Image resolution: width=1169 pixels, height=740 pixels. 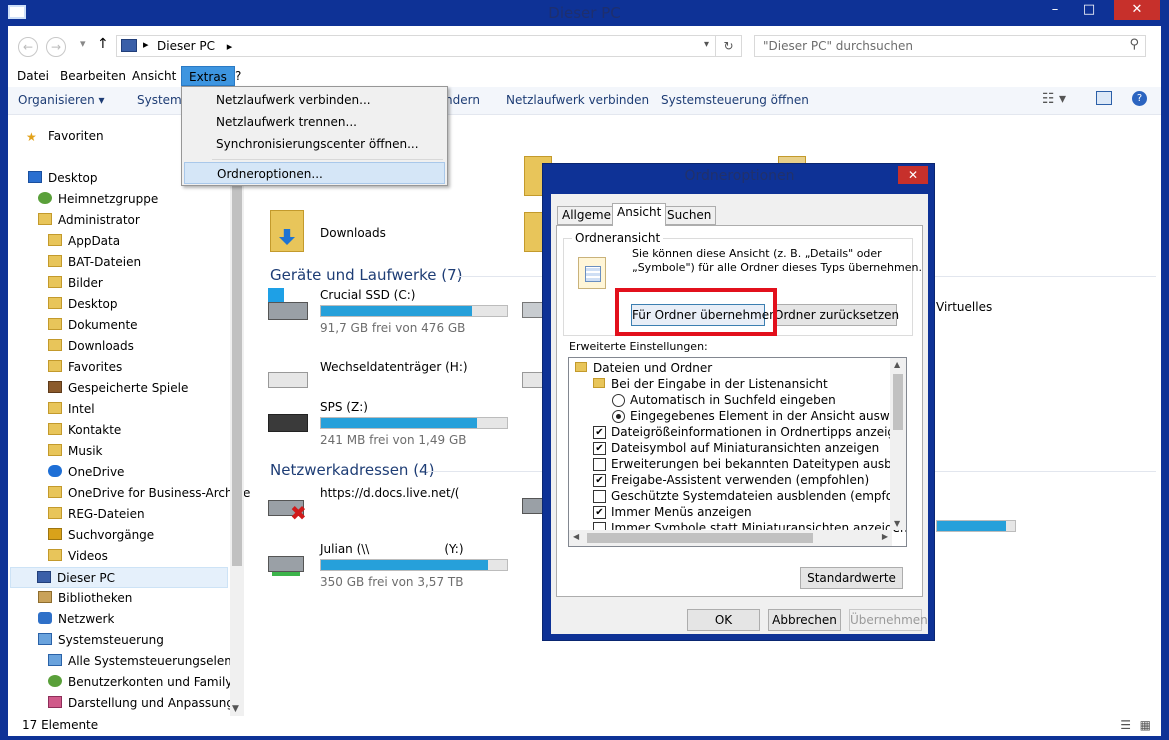 I want to click on tree-hscrollbar: ◀ ▶, so click(x=730, y=538).